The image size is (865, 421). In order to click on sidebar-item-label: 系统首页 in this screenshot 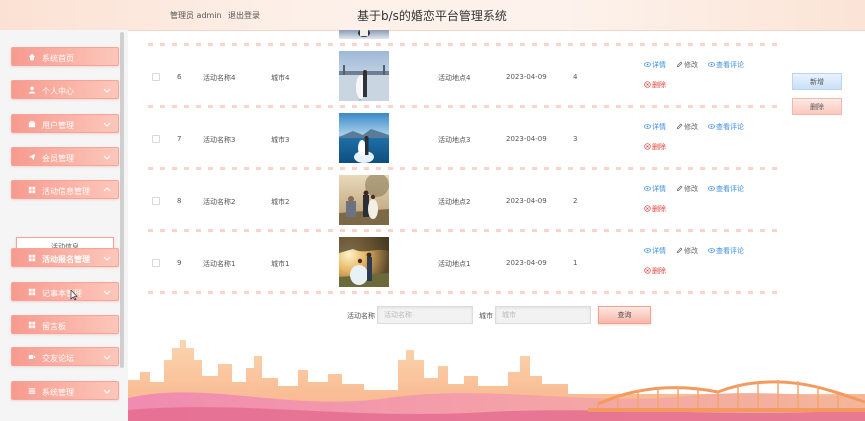, I will do `click(58, 58)`.